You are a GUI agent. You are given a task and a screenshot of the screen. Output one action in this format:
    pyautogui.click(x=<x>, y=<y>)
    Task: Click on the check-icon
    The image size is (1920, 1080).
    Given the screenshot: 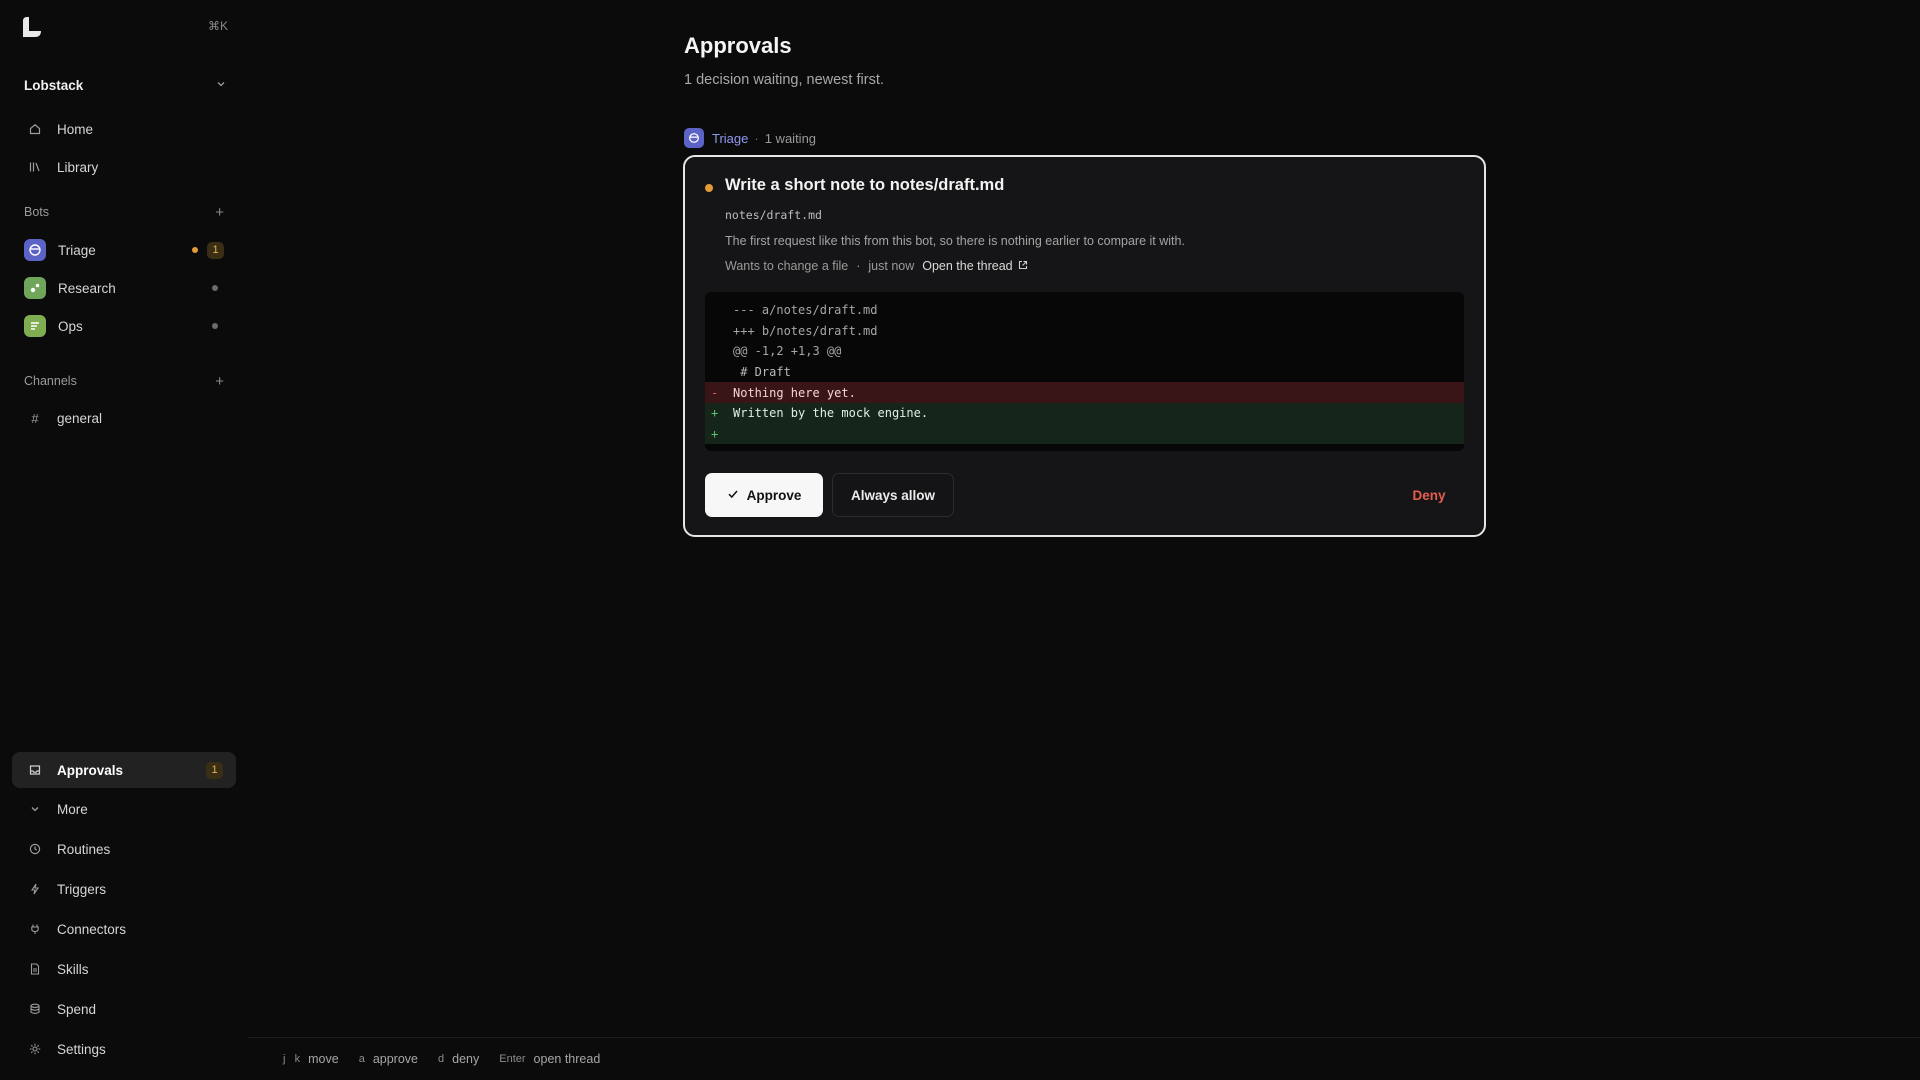 What is the action you would take?
    pyautogui.click(x=733, y=495)
    